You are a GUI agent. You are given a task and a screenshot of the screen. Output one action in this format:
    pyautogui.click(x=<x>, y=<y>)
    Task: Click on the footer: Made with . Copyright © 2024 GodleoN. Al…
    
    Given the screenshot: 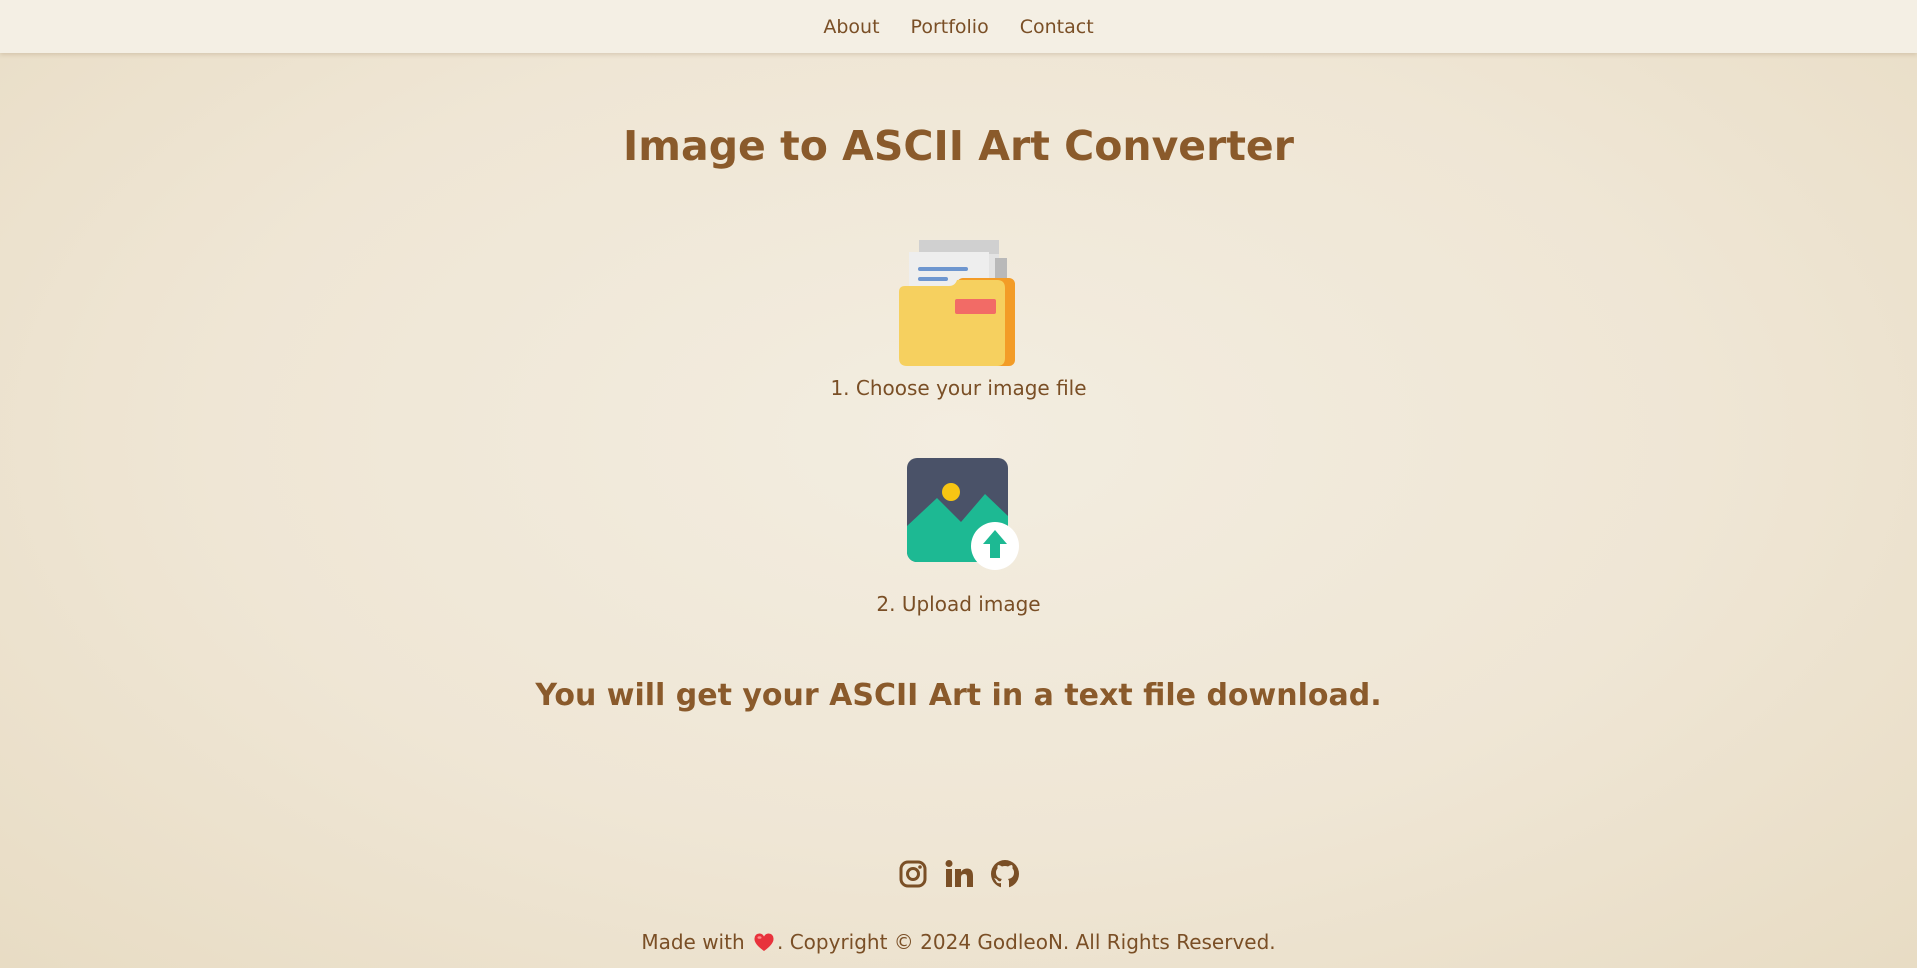 What is the action you would take?
    pyautogui.click(x=958, y=942)
    